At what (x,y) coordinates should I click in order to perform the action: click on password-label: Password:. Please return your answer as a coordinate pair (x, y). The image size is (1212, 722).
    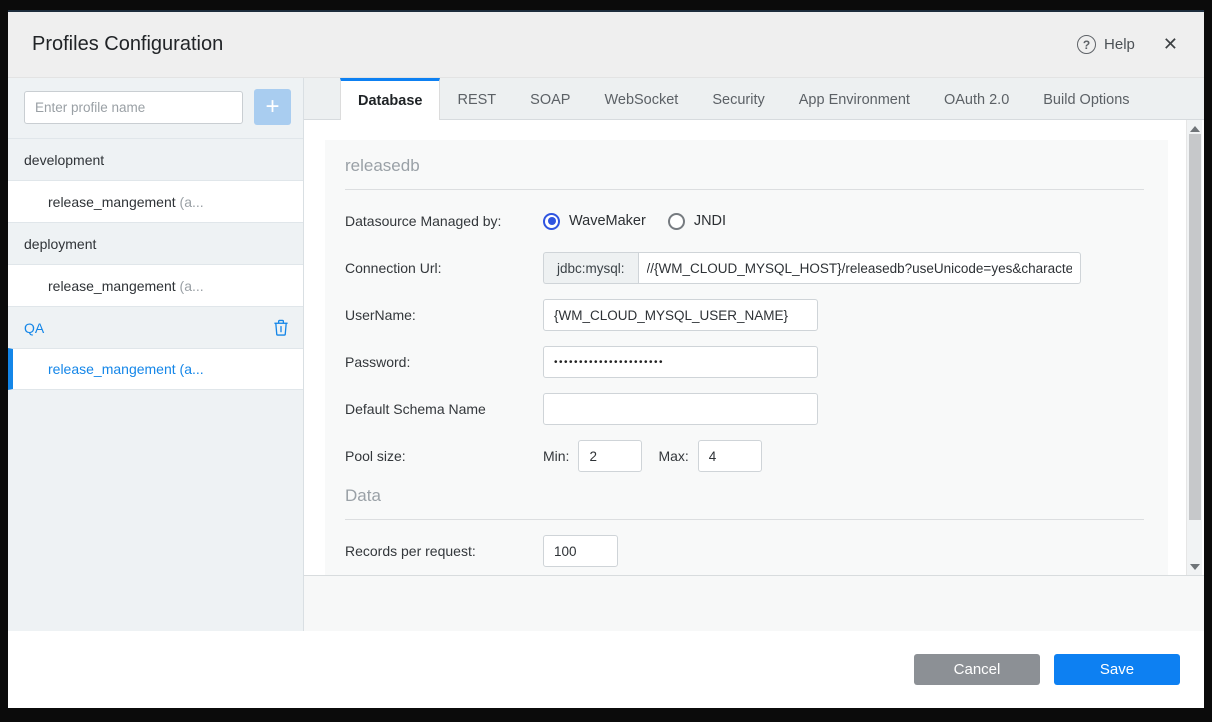
    Looking at the image, I should click on (378, 362).